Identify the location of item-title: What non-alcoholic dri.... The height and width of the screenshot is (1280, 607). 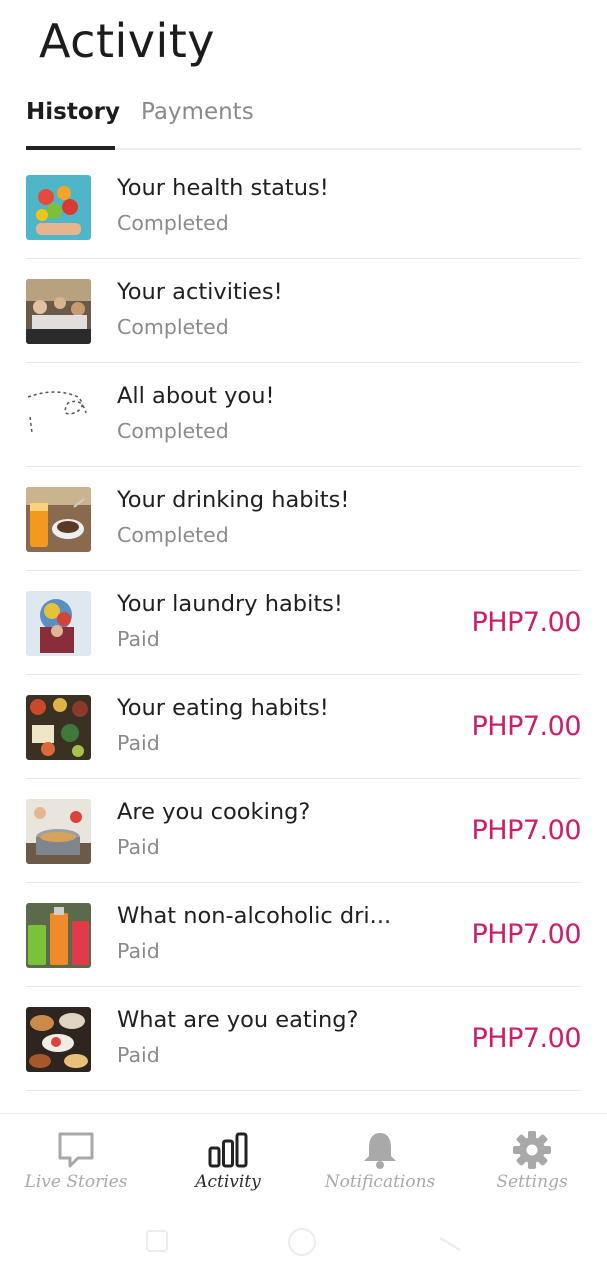
(254, 916).